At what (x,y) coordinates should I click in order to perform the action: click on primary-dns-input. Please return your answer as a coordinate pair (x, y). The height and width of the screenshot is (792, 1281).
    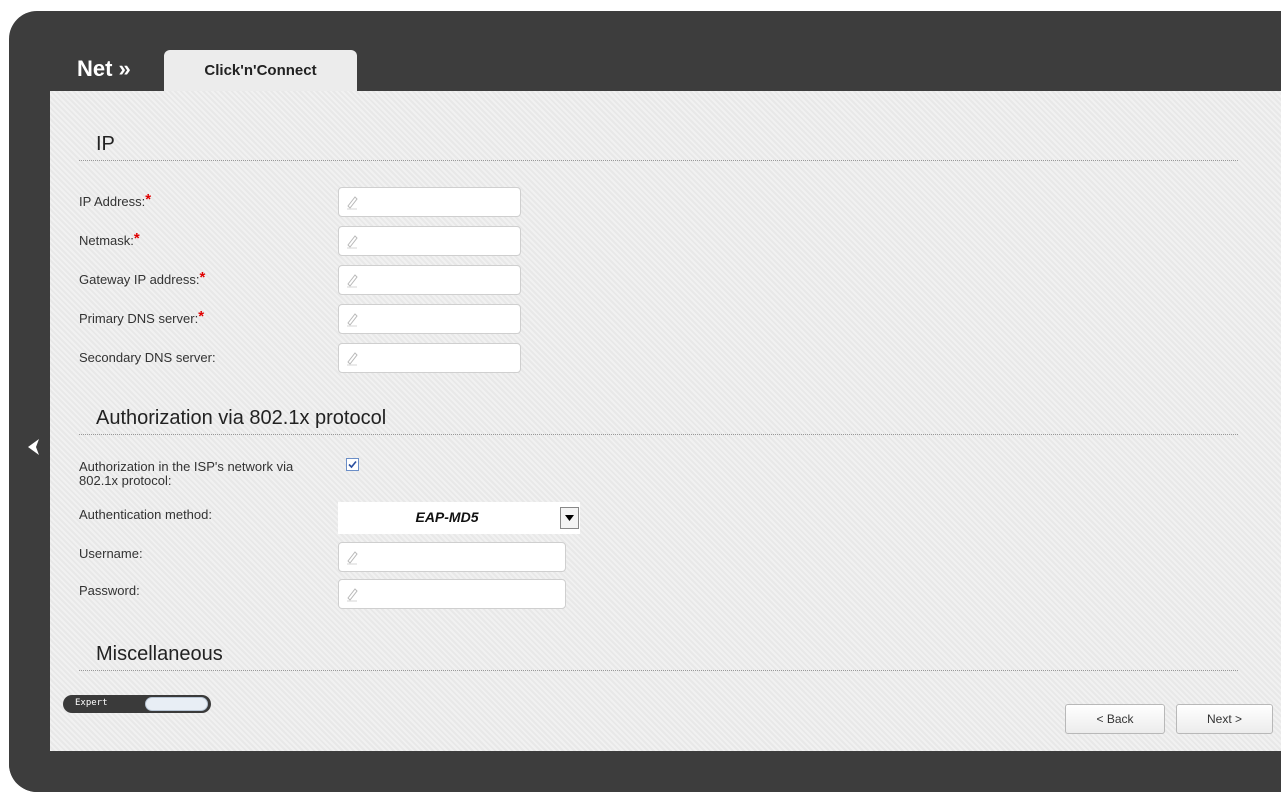
    Looking at the image, I should click on (429, 319).